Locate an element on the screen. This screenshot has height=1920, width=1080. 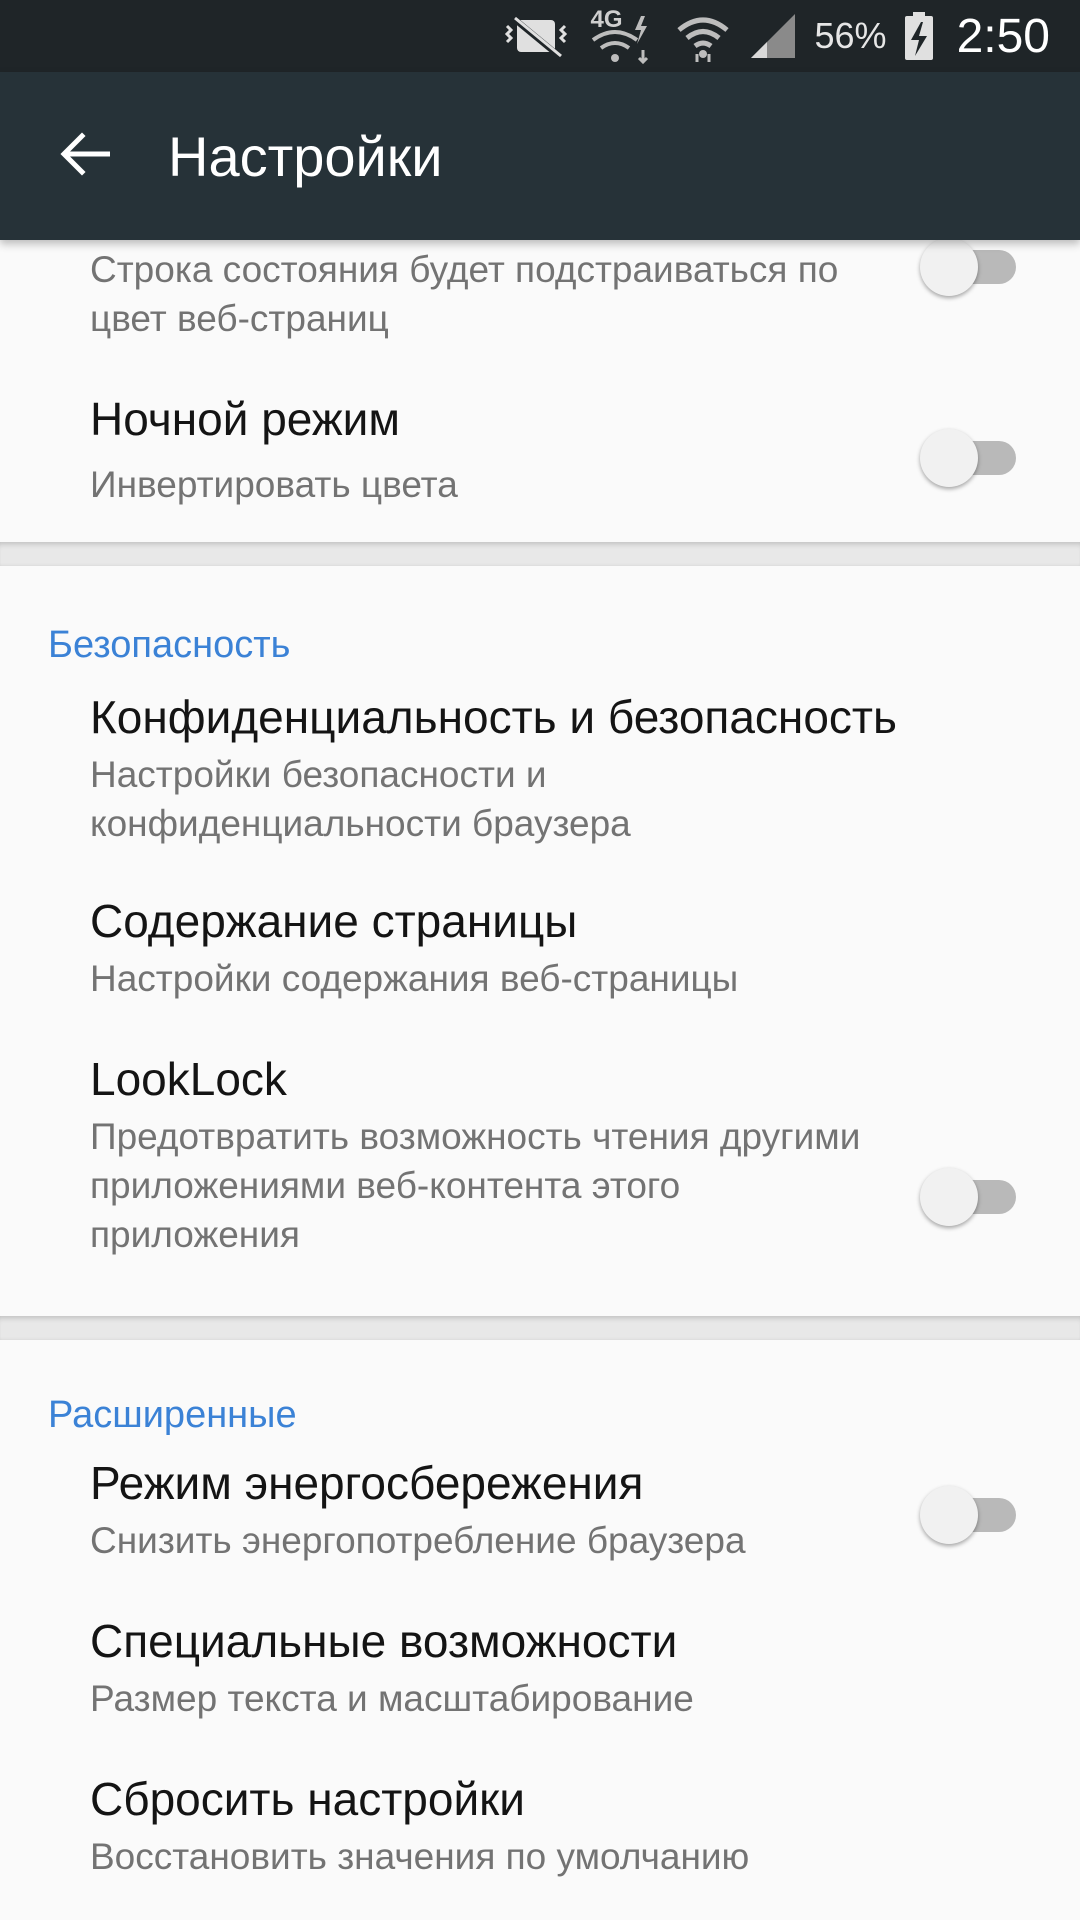
pref-summary: Восстановить значения по умолчанию is located at coordinates (420, 1856).